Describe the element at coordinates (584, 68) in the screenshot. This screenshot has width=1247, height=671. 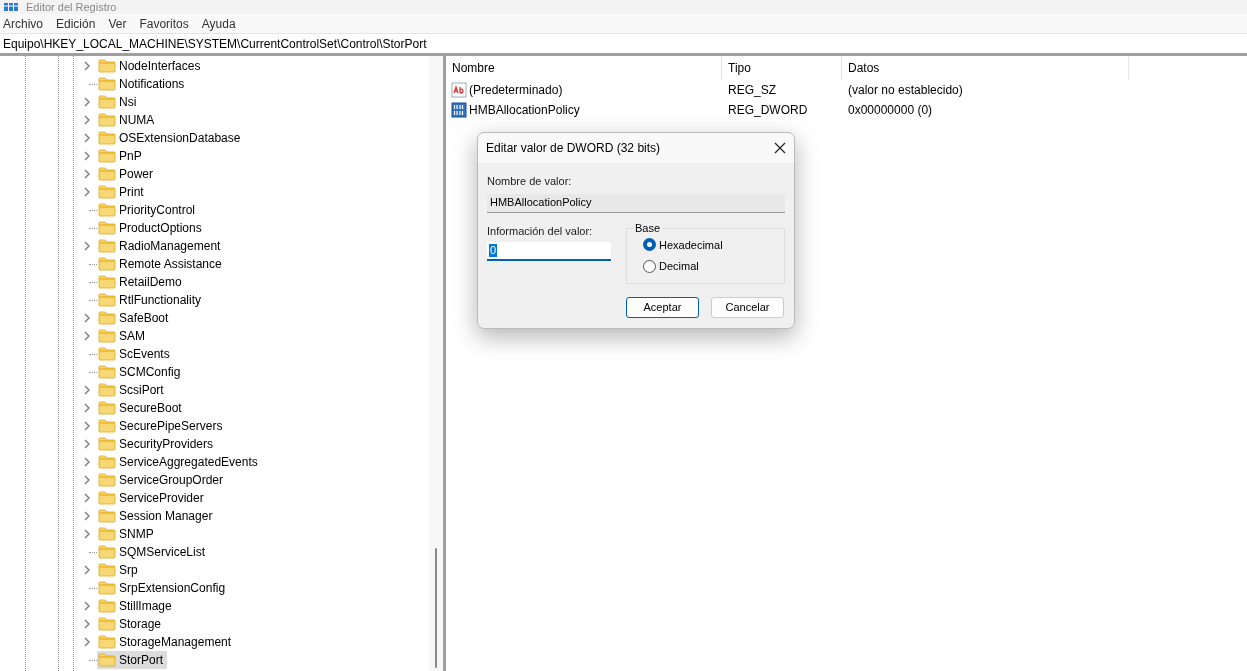
I see `column-header: Nombre` at that location.